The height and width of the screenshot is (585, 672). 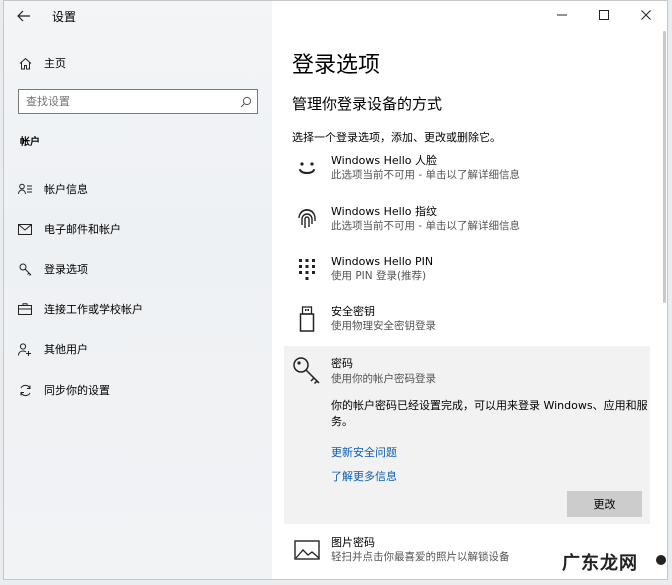 What do you see at coordinates (25, 189) in the screenshot?
I see `person-list-icon` at bounding box center [25, 189].